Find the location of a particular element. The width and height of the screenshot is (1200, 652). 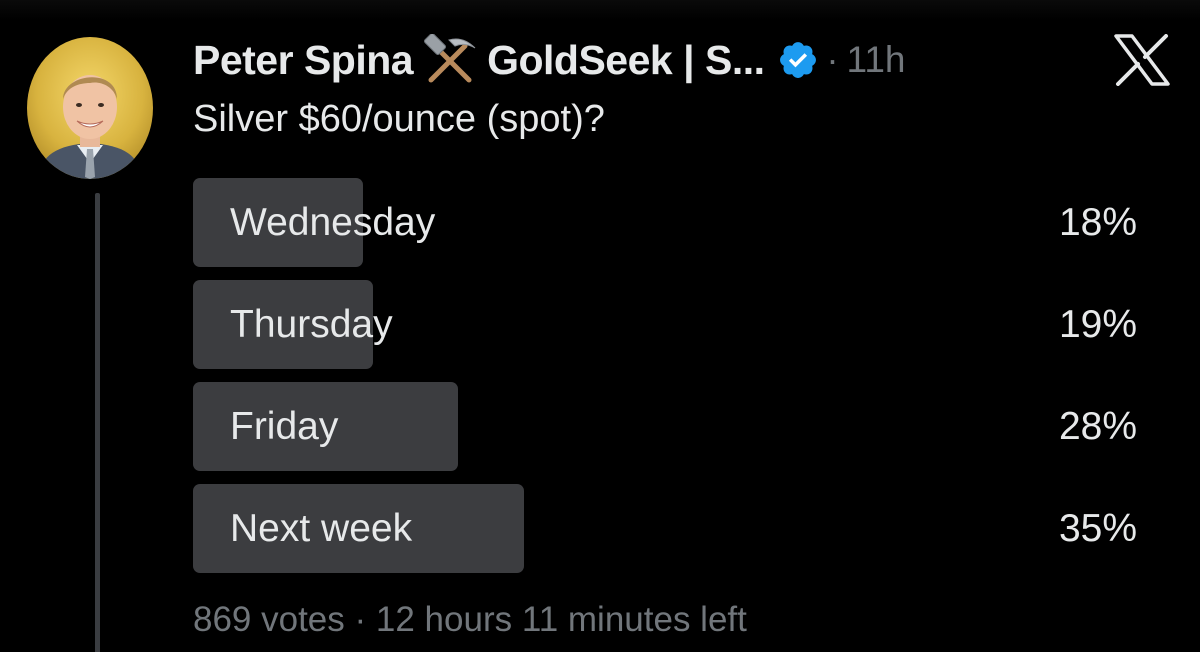

poll-option-wednesday: Wednesday 18% is located at coordinates (666, 222).